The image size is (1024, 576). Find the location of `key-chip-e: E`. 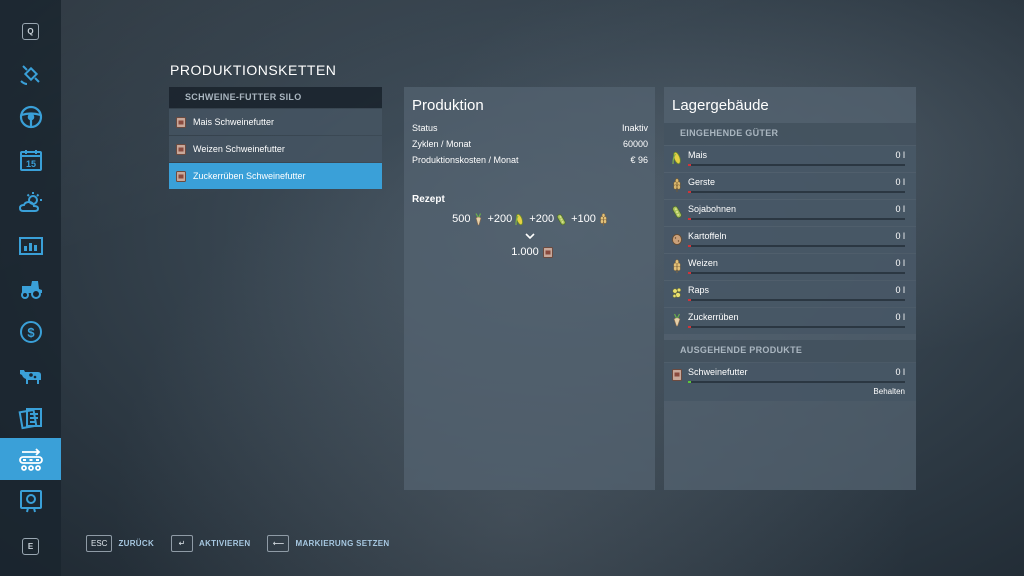

key-chip-e: E is located at coordinates (30, 546).